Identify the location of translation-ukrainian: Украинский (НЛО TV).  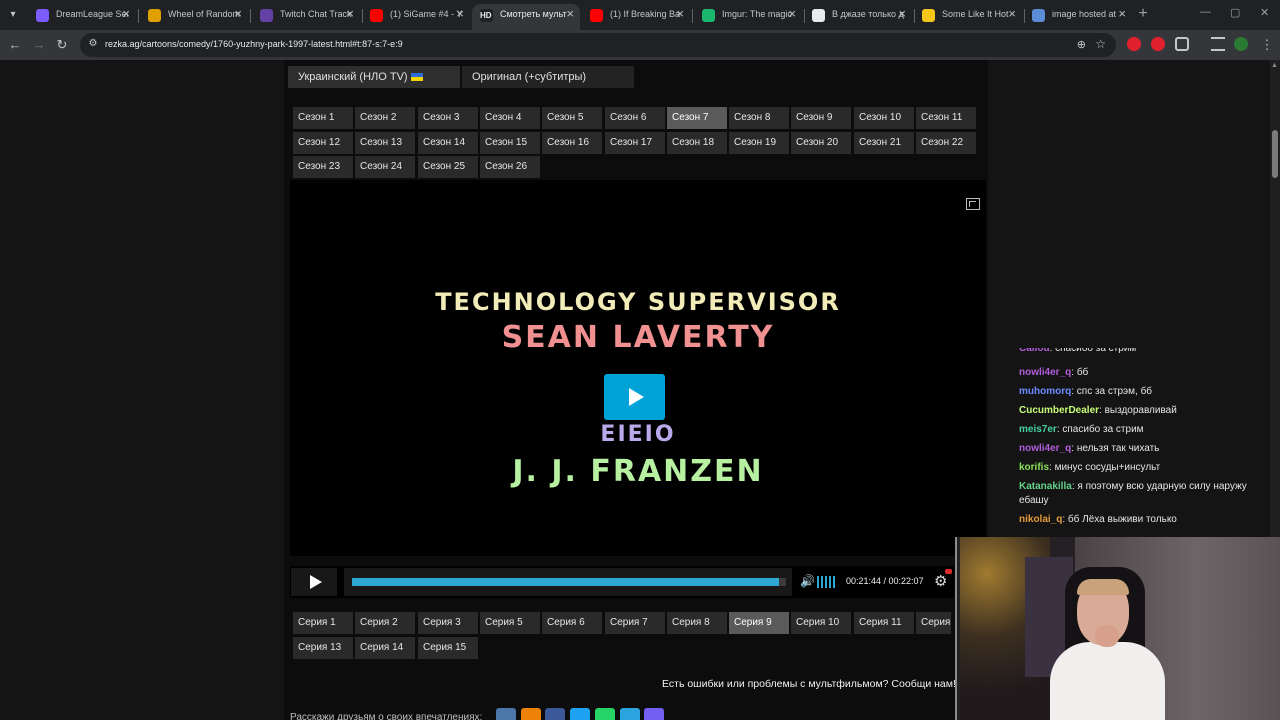
(374, 77).